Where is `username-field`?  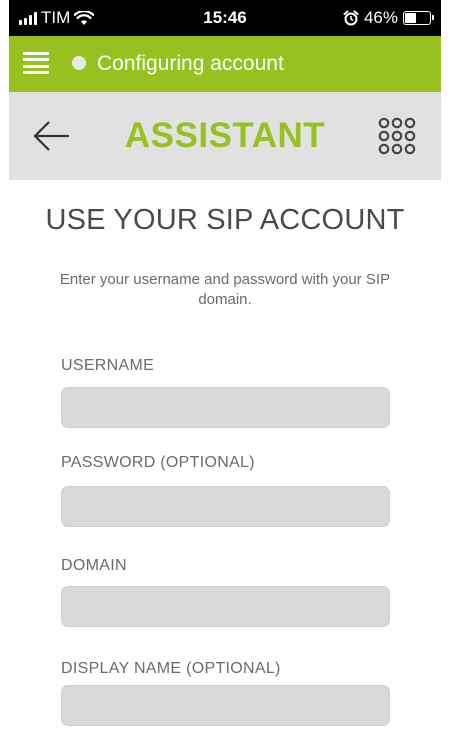
username-field is located at coordinates (225, 407).